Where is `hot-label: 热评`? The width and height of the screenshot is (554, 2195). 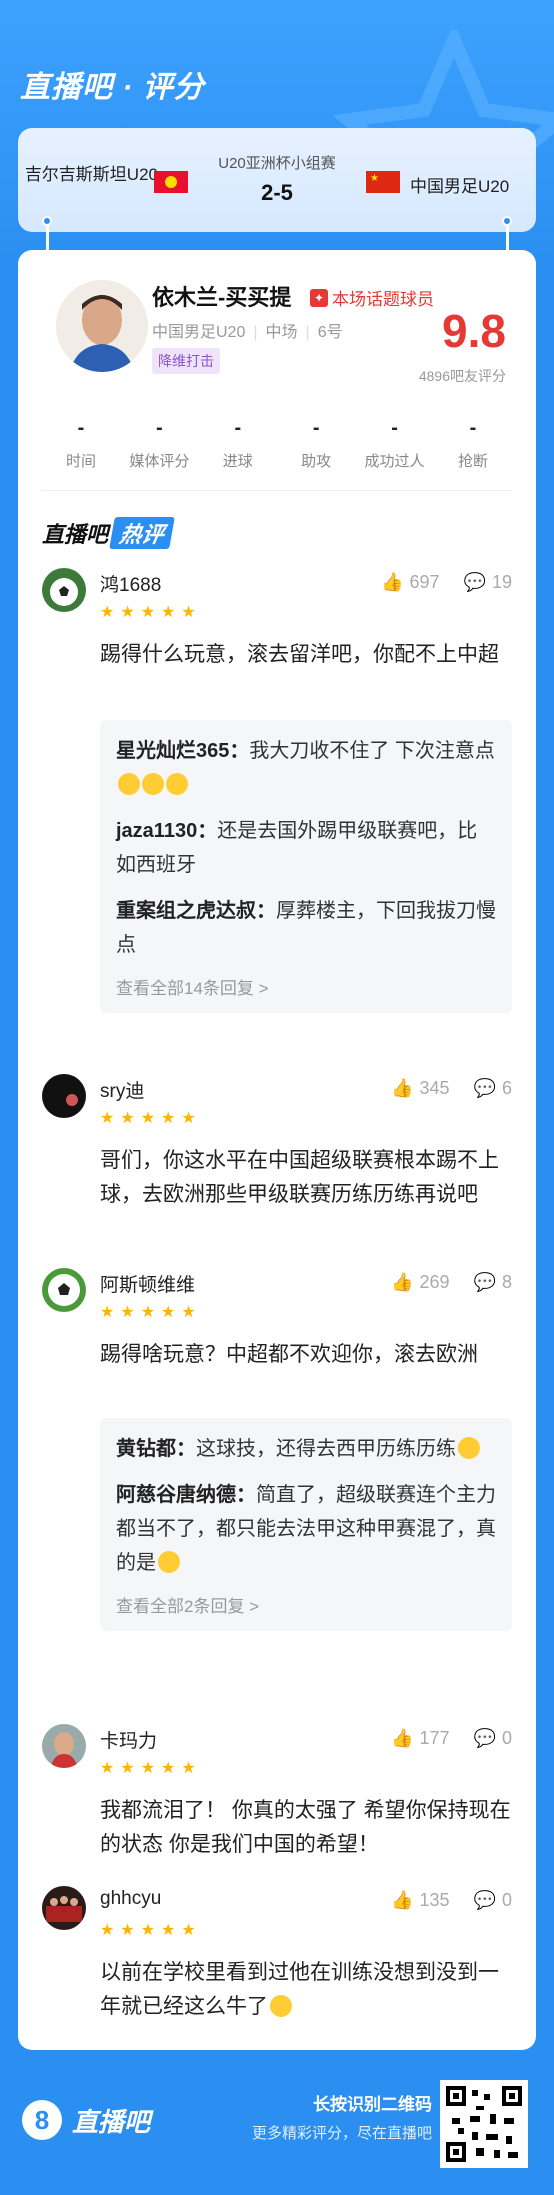
hot-label: 热评 is located at coordinates (142, 533).